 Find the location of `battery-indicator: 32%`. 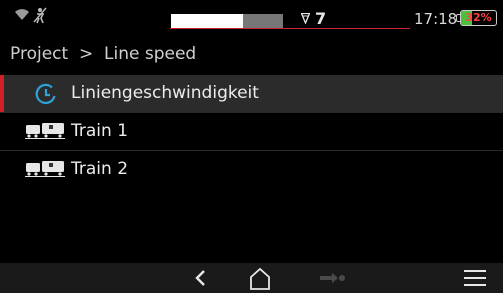

battery-indicator: 32% is located at coordinates (478, 18).